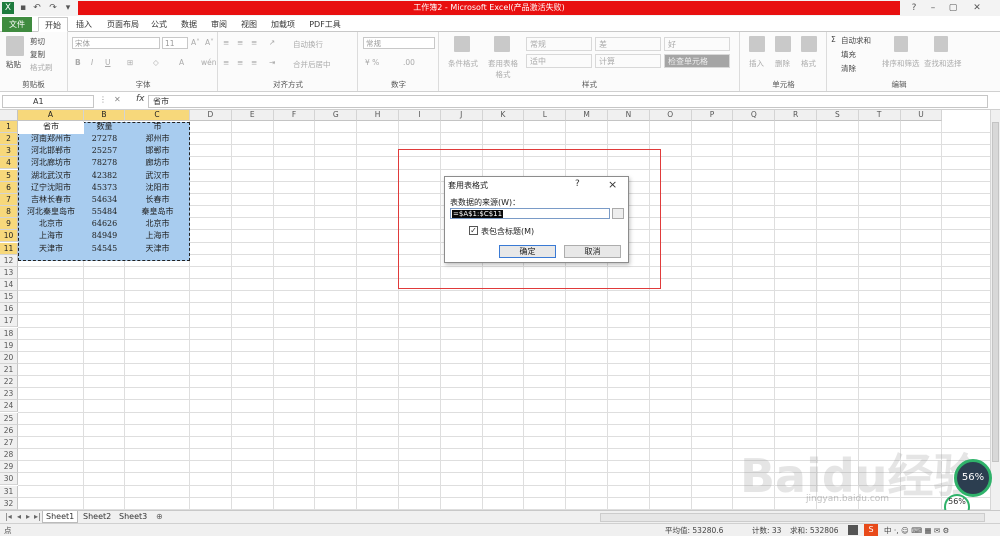 Image resolution: width=1000 pixels, height=536 pixels. I want to click on column-header-R: R, so click(796, 115).